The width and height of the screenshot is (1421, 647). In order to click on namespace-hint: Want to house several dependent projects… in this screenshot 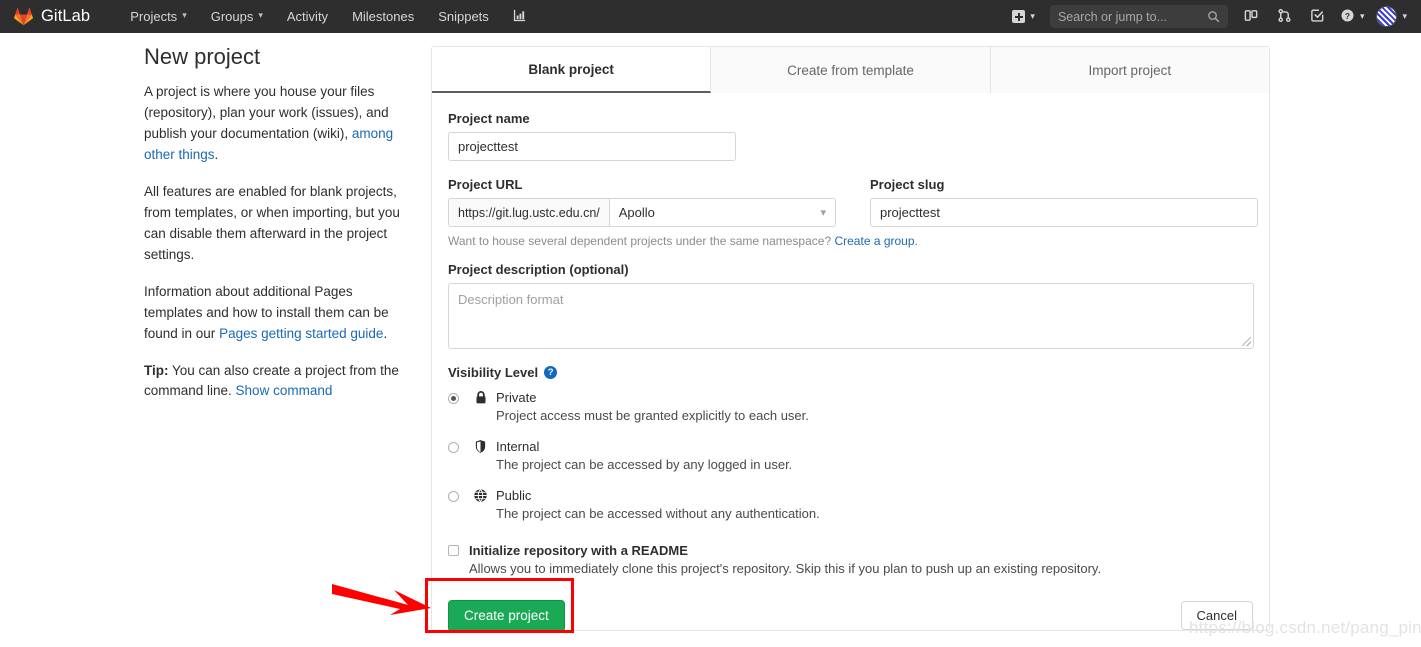, I will do `click(850, 241)`.